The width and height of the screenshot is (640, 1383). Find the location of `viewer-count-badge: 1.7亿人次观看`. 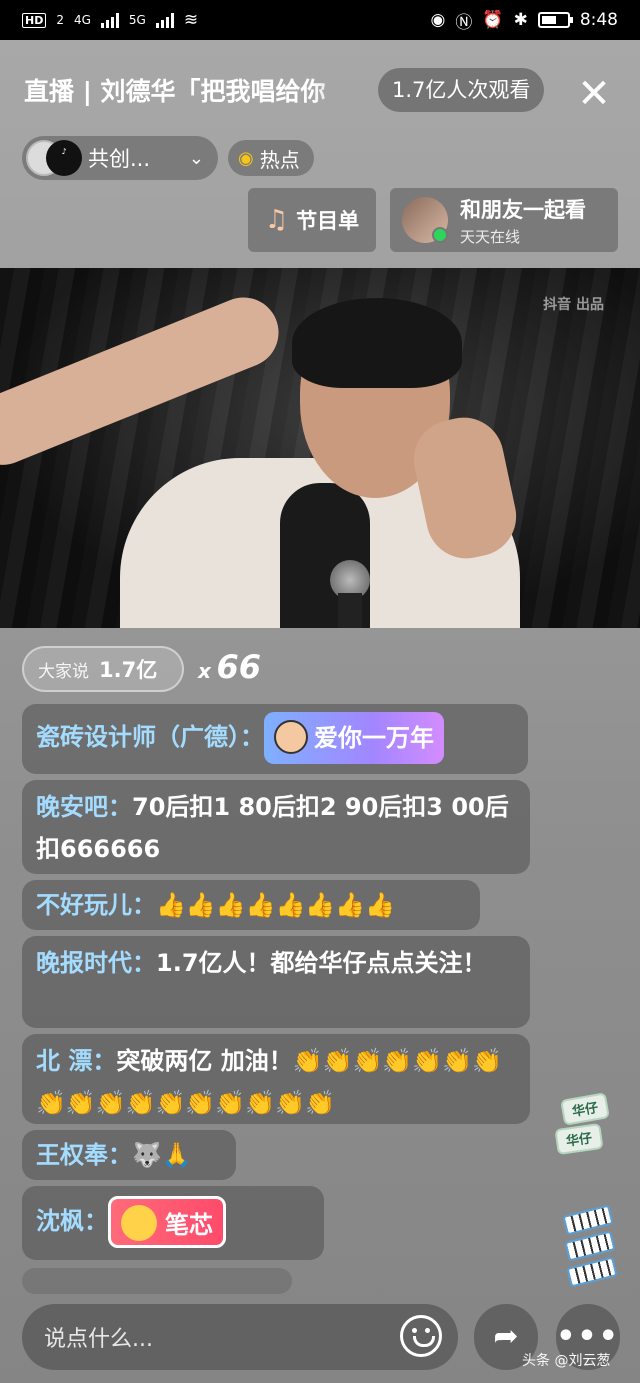

viewer-count-badge: 1.7亿人次观看 is located at coordinates (461, 90).